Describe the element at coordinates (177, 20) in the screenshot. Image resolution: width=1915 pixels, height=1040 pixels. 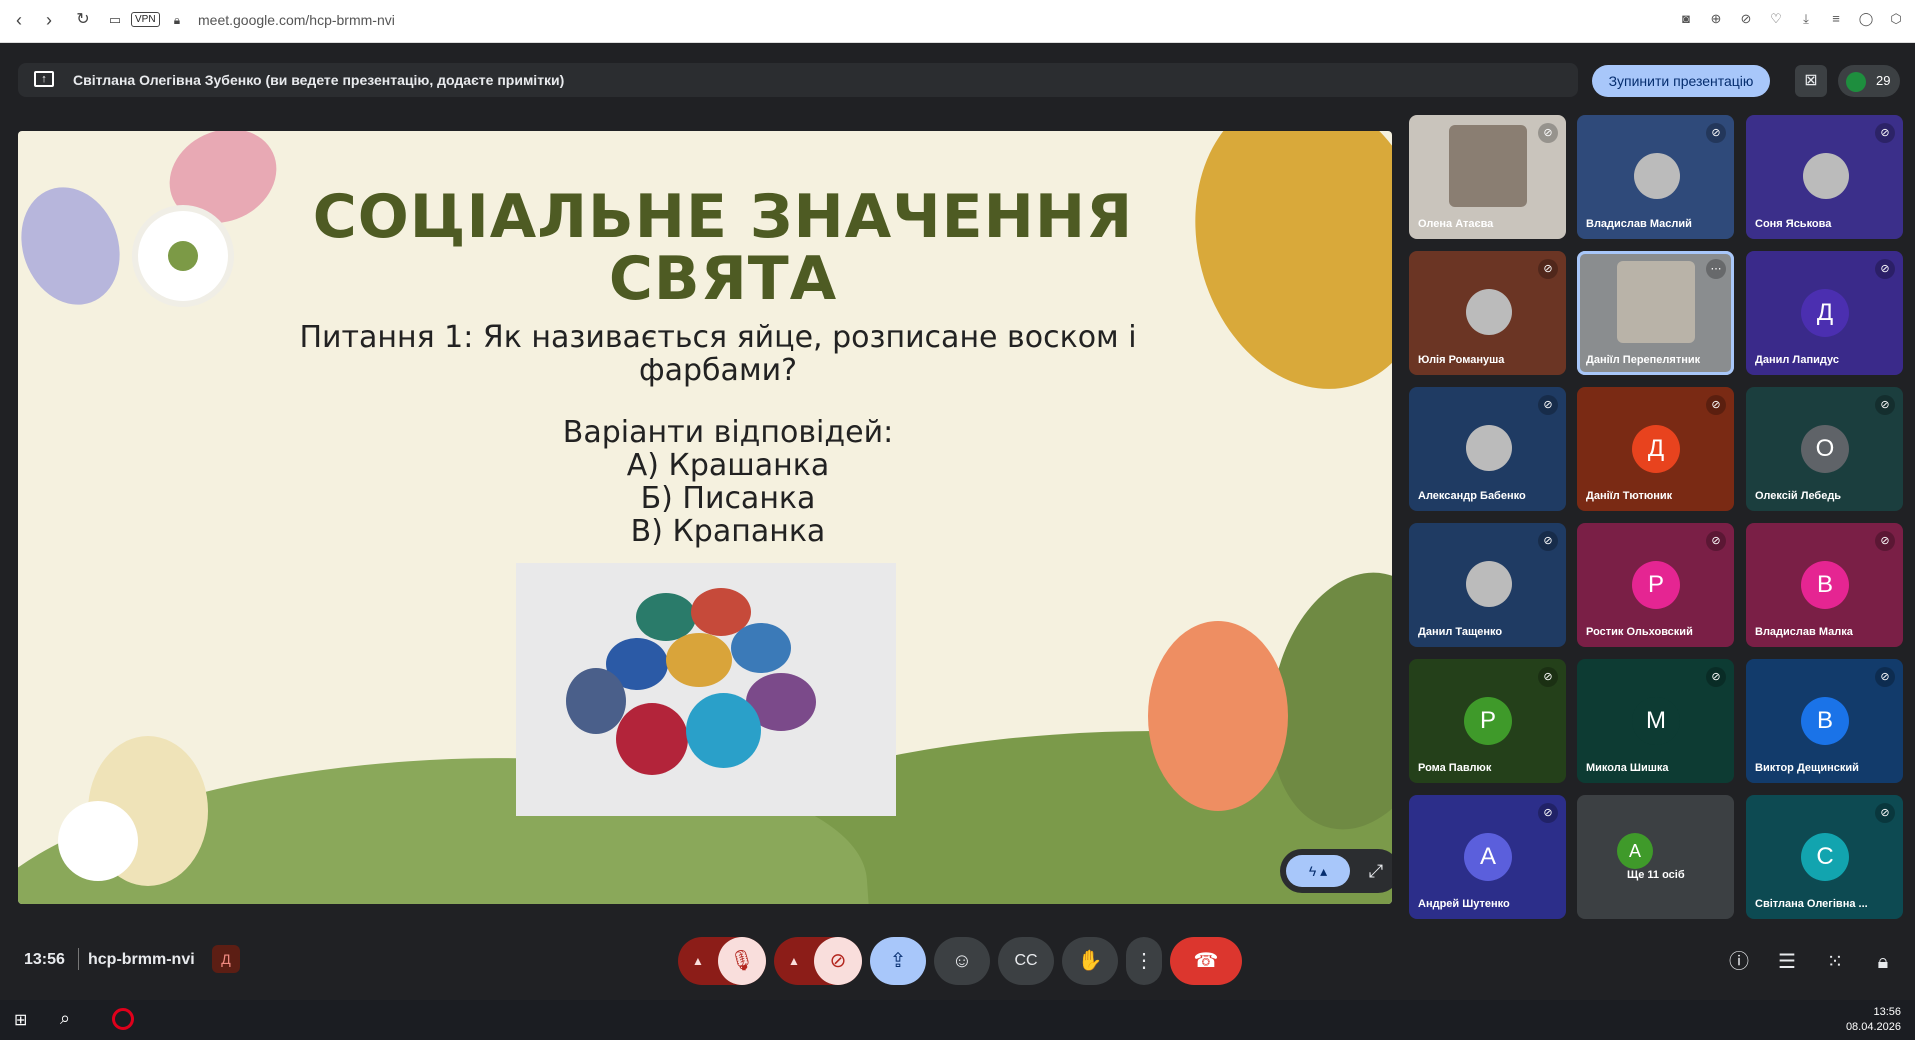
I see `lock-icon: 🔒︎` at that location.